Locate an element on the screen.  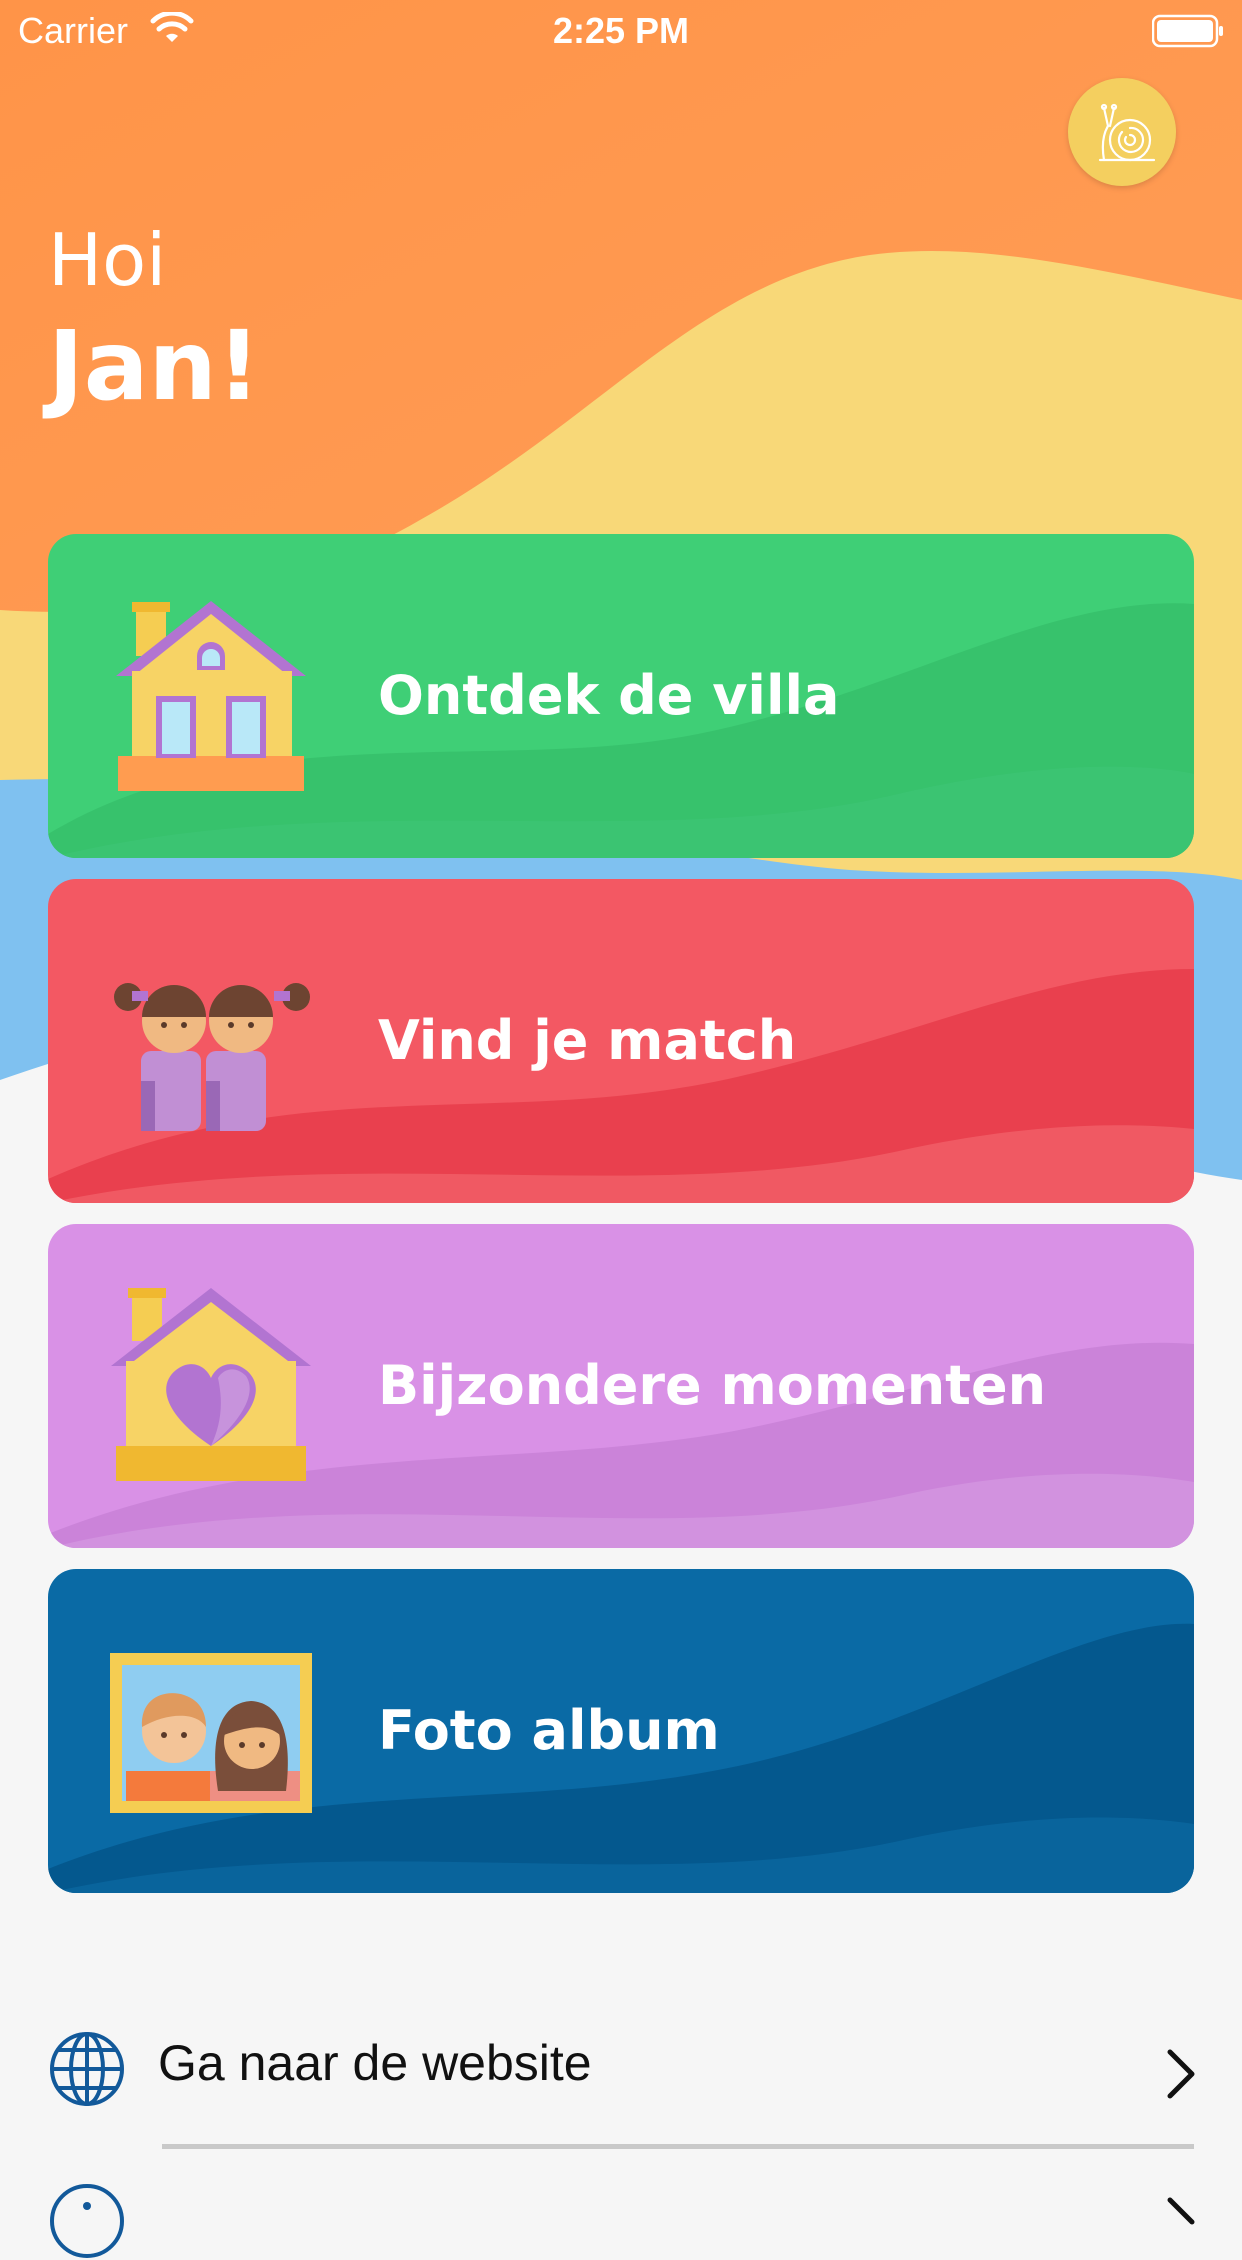
card-label: Foto album is located at coordinates (549, 1730).